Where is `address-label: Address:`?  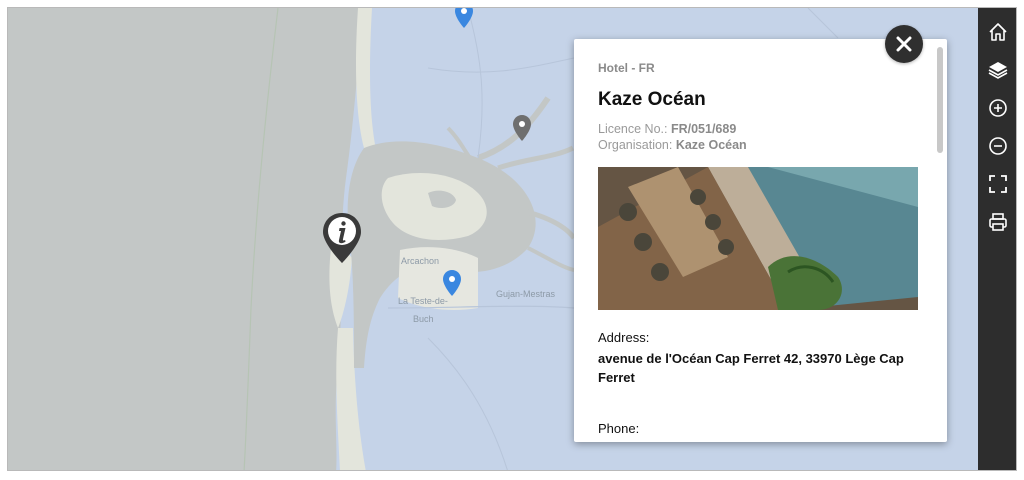 address-label: Address: is located at coordinates (624, 337).